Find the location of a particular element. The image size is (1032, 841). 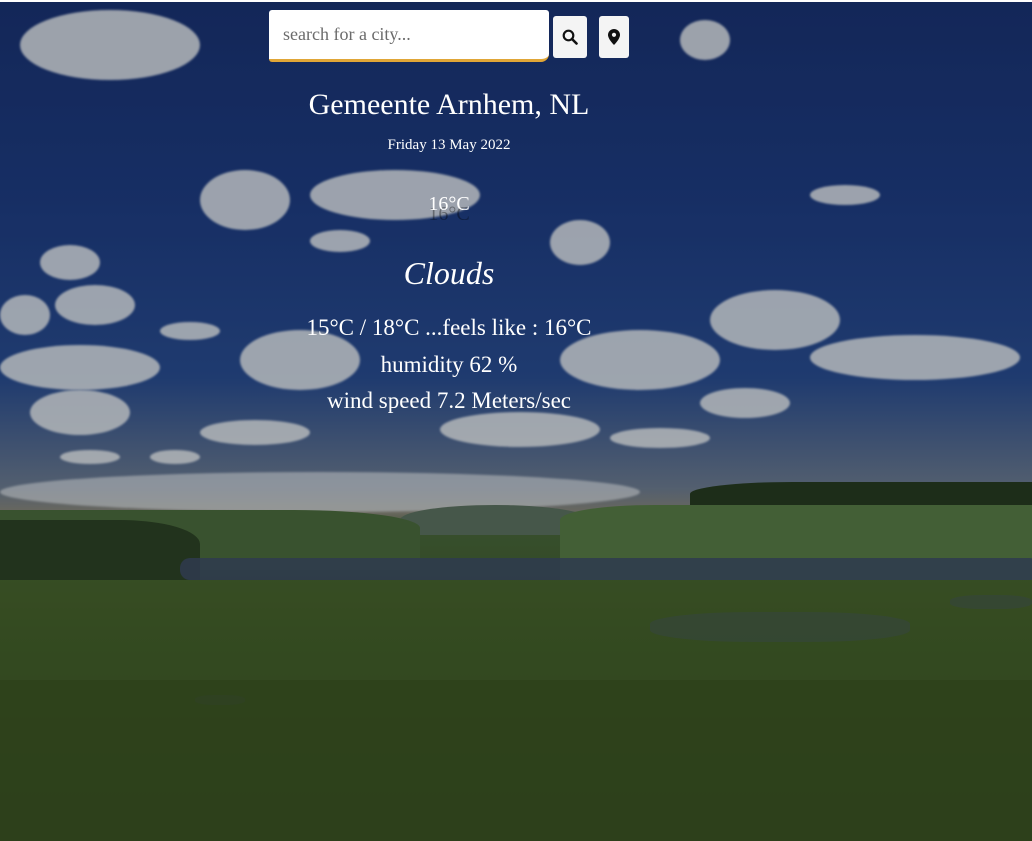

current-temperature: 16°C is located at coordinates (449, 204).